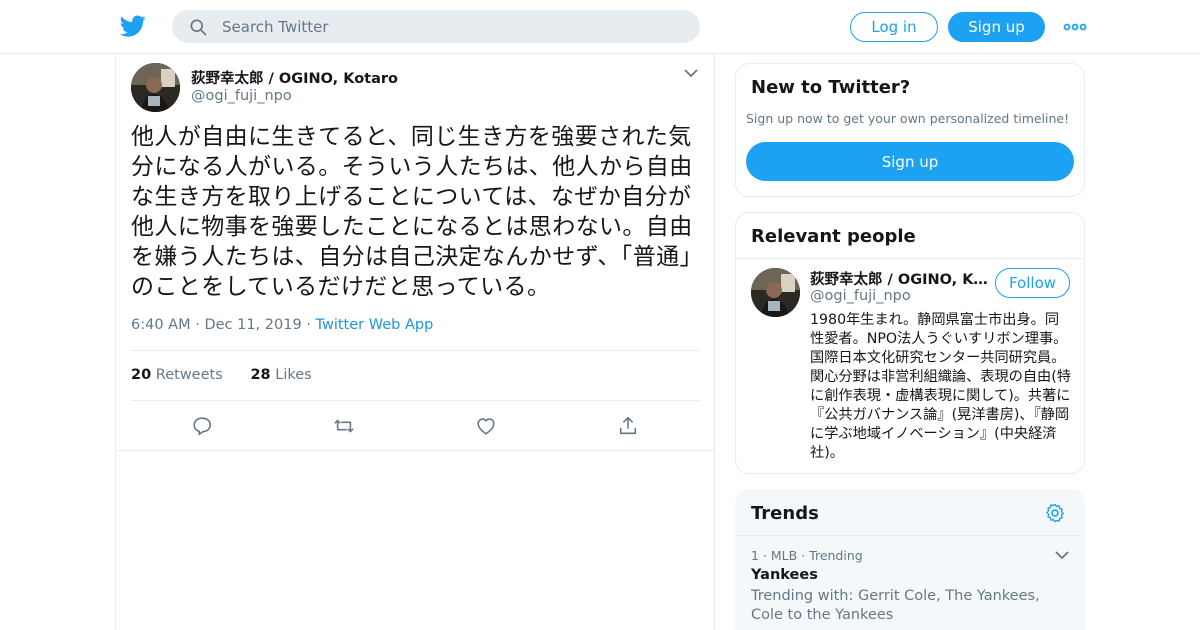 The width and height of the screenshot is (1200, 630). I want to click on login-button: Log in, so click(894, 27).